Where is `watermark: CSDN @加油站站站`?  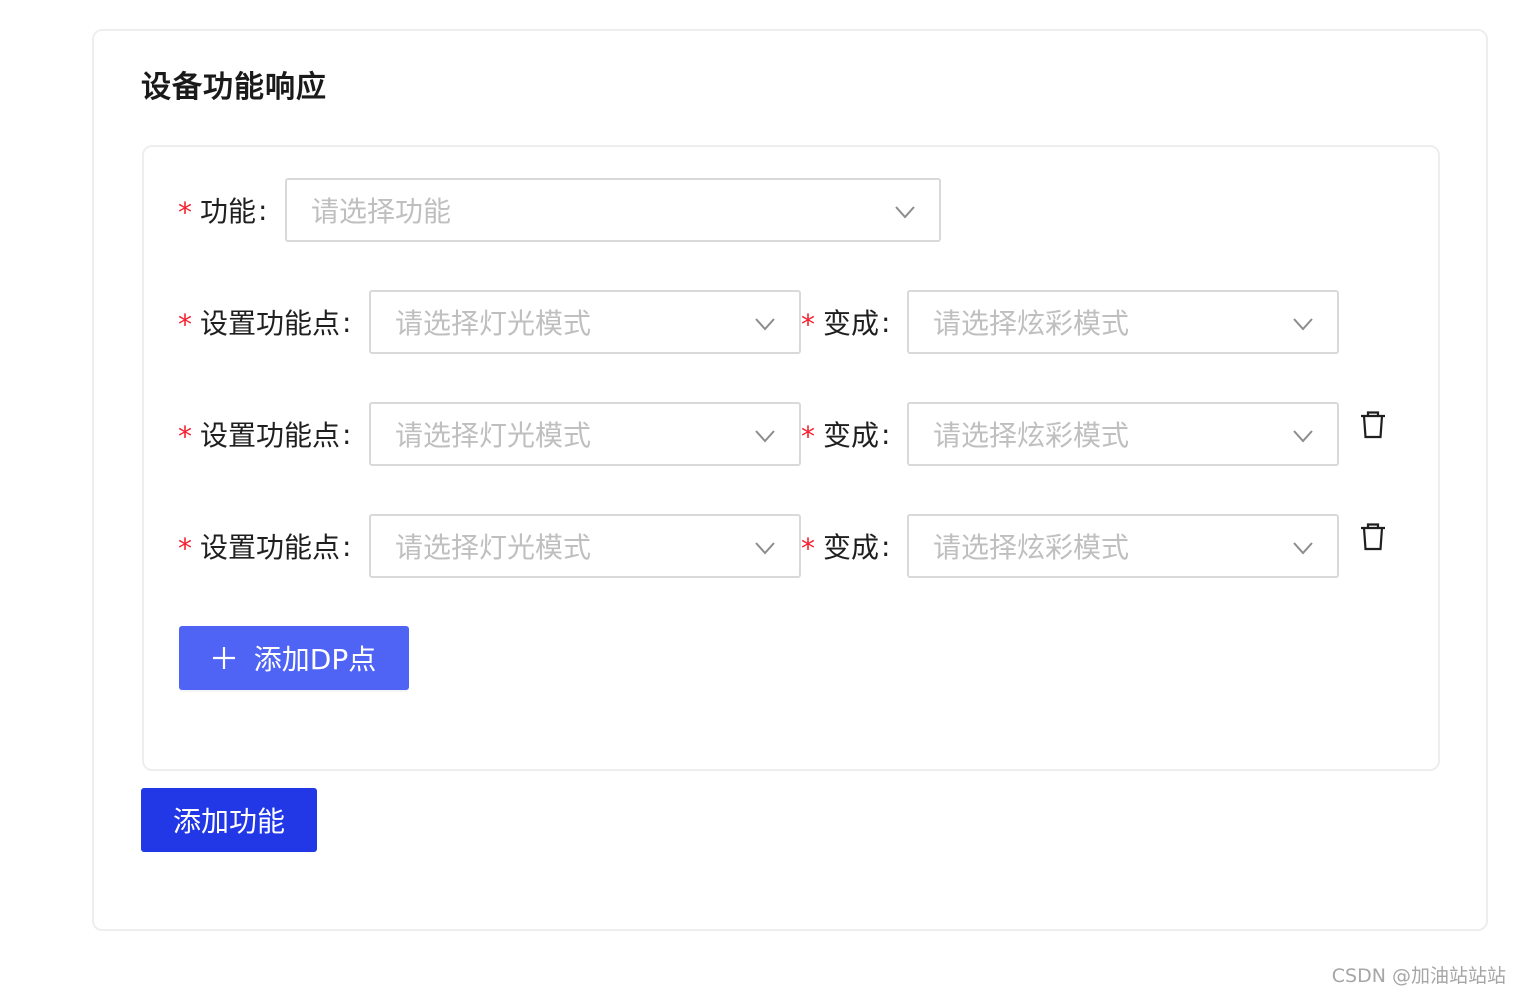
watermark: CSDN @加油站站站 is located at coordinates (1418, 976).